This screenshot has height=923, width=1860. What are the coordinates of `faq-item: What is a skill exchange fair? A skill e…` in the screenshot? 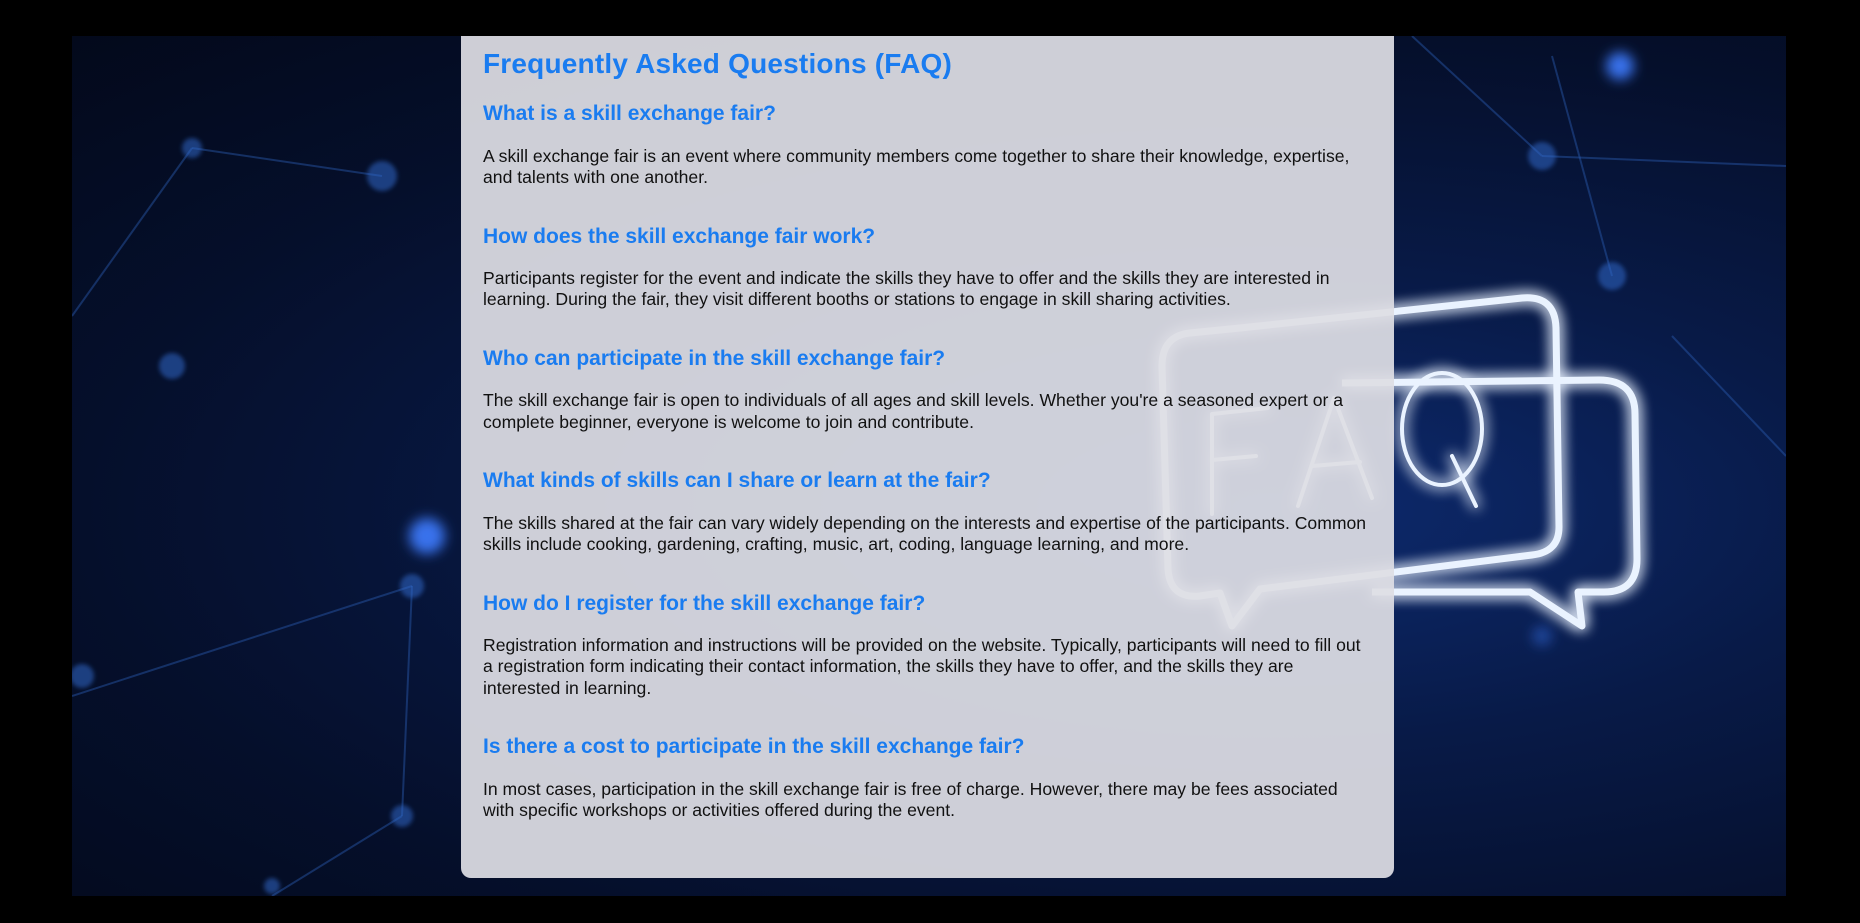 It's located at (927, 144).